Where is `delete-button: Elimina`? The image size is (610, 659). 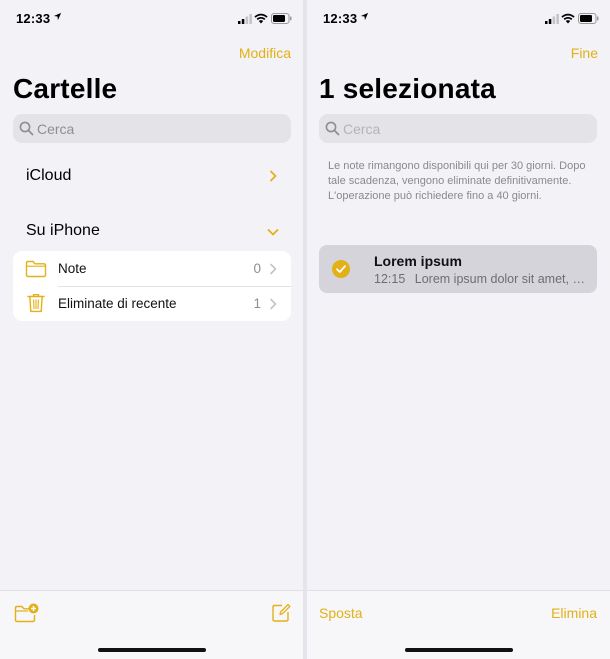 delete-button: Elimina is located at coordinates (574, 613).